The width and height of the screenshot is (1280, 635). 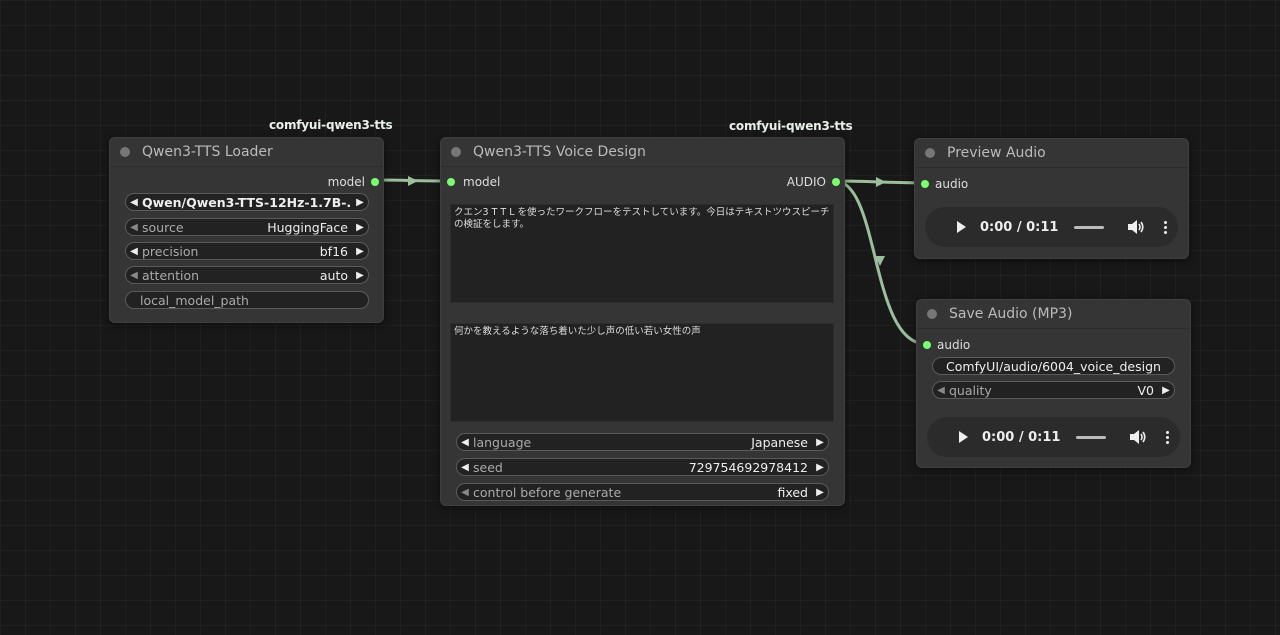 What do you see at coordinates (1145, 390) in the screenshot?
I see `quality-value: V0` at bounding box center [1145, 390].